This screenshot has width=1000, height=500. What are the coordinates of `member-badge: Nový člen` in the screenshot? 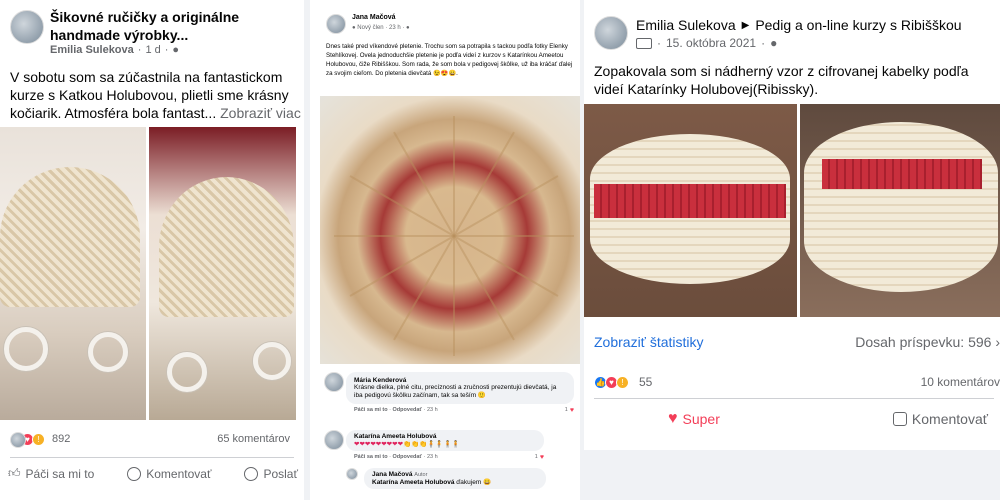 It's located at (370, 28).